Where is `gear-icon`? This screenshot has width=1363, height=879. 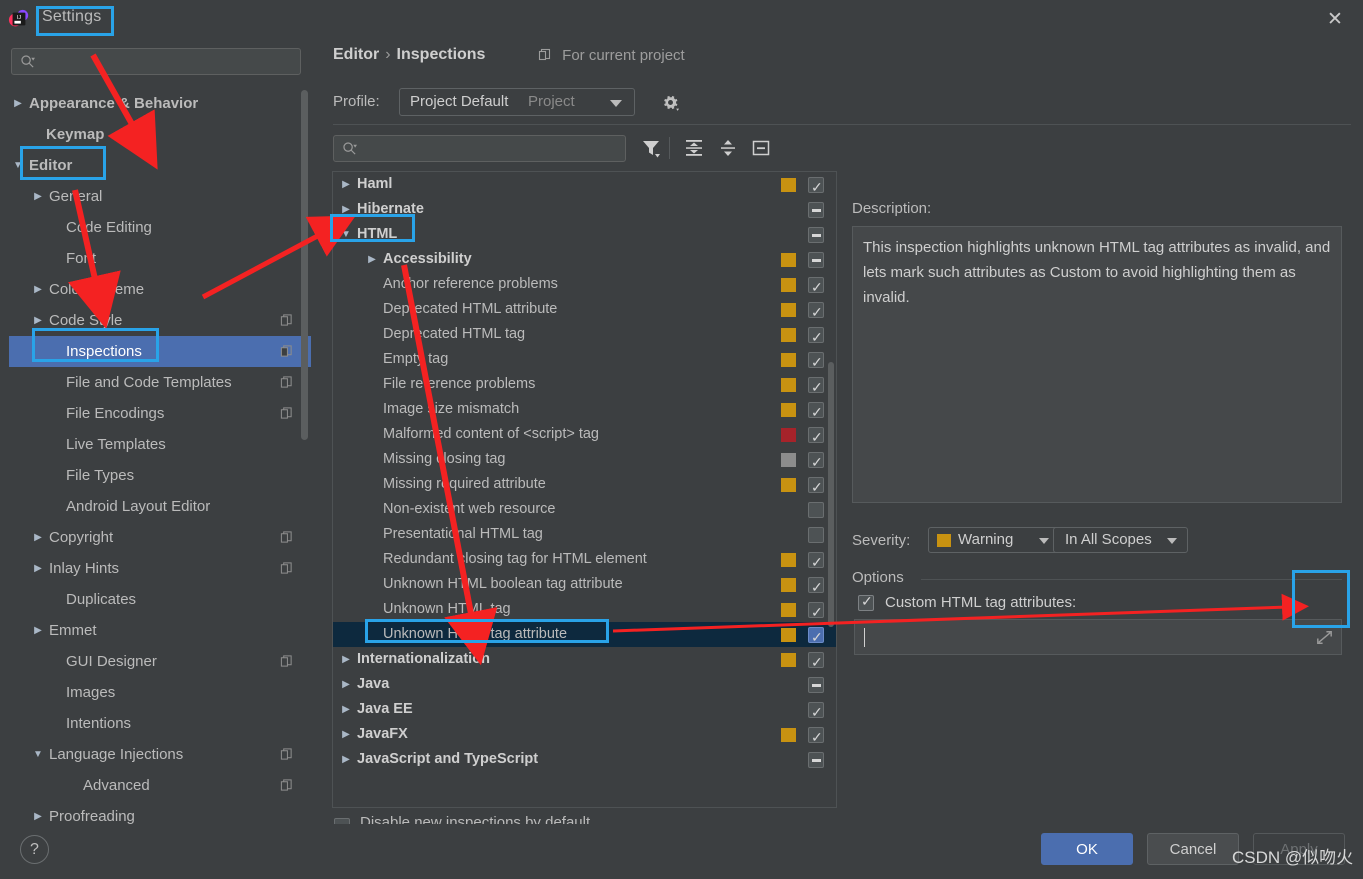 gear-icon is located at coordinates (670, 102).